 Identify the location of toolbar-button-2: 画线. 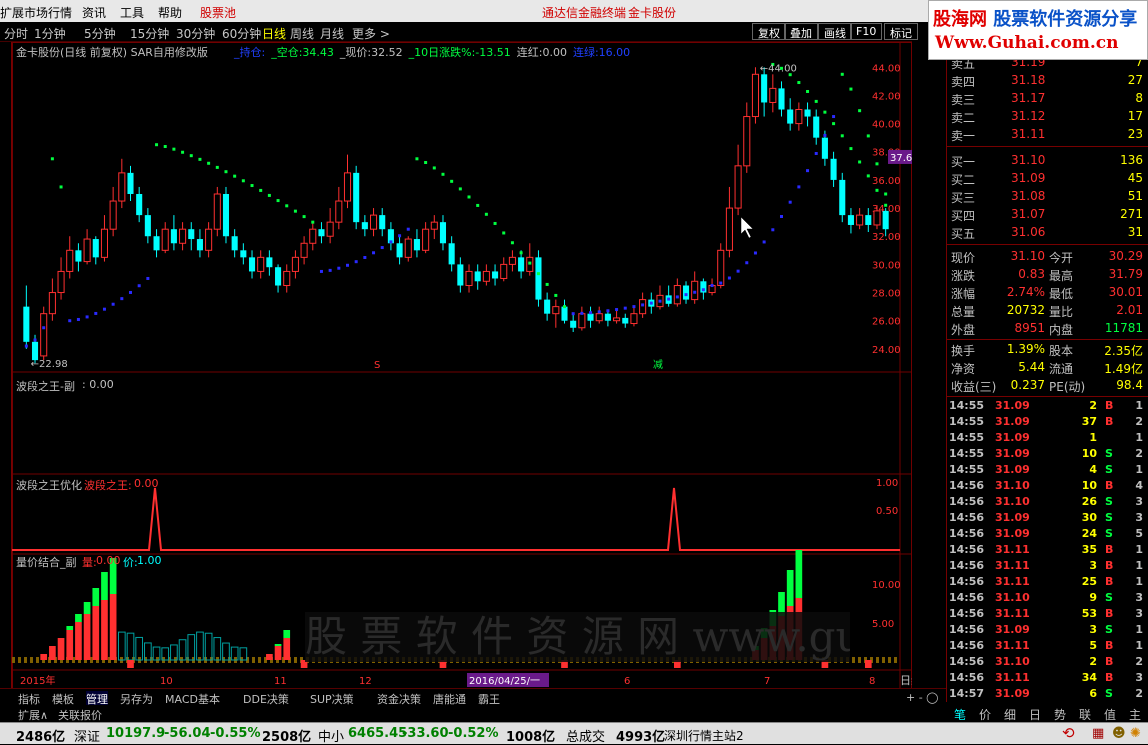
(835, 31).